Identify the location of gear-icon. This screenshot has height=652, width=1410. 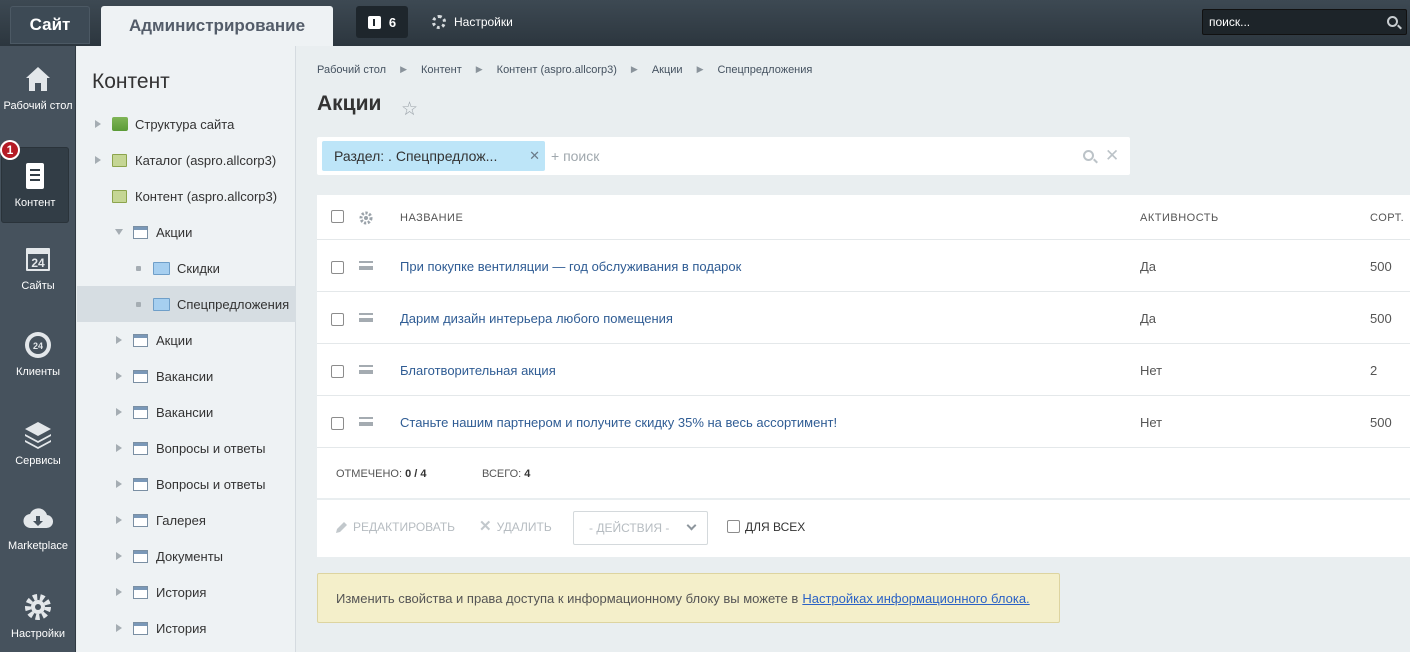
(366, 218).